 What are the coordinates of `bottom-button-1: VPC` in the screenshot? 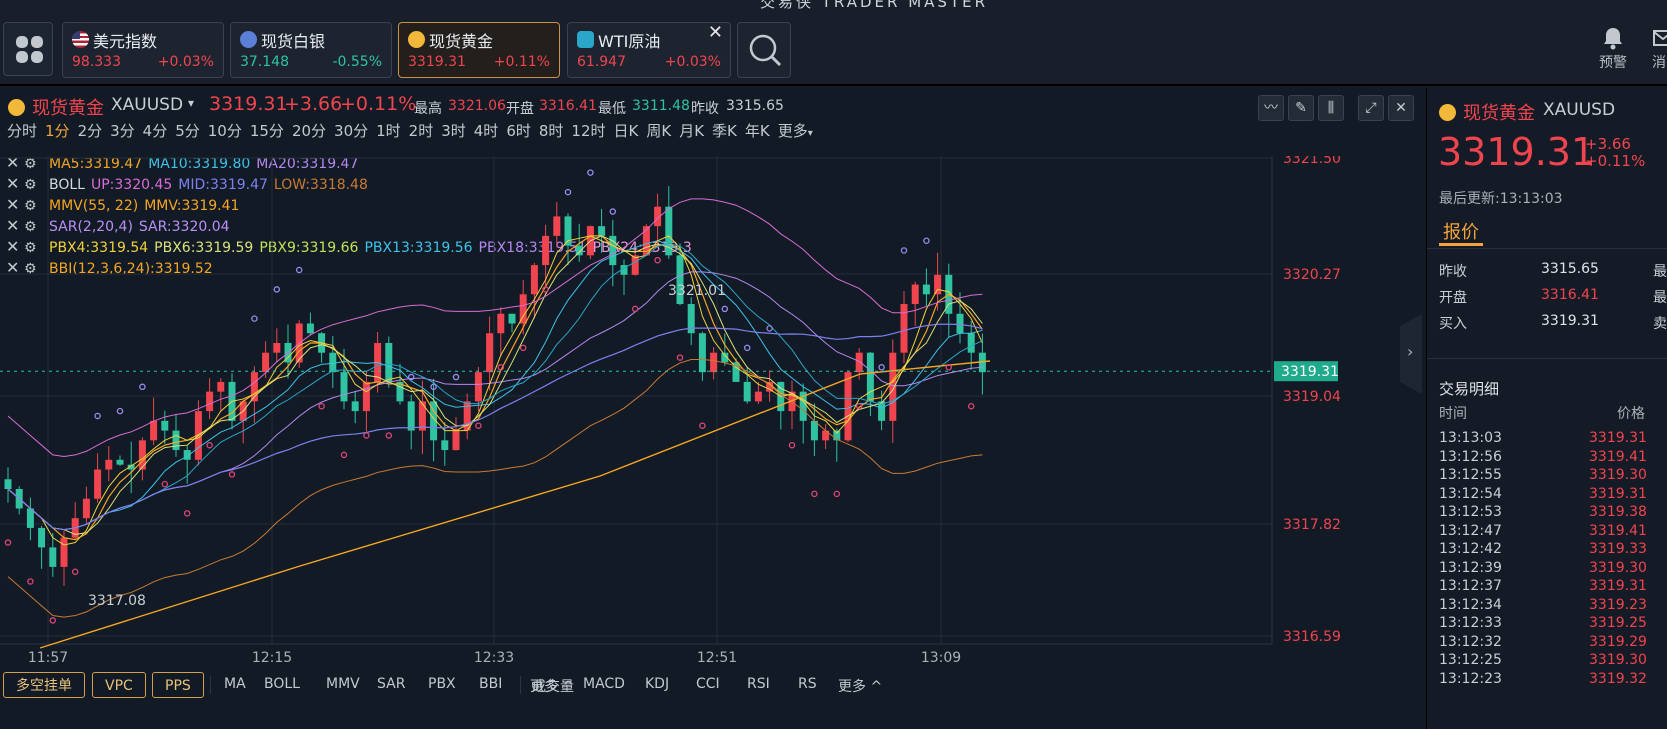 It's located at (119, 685).